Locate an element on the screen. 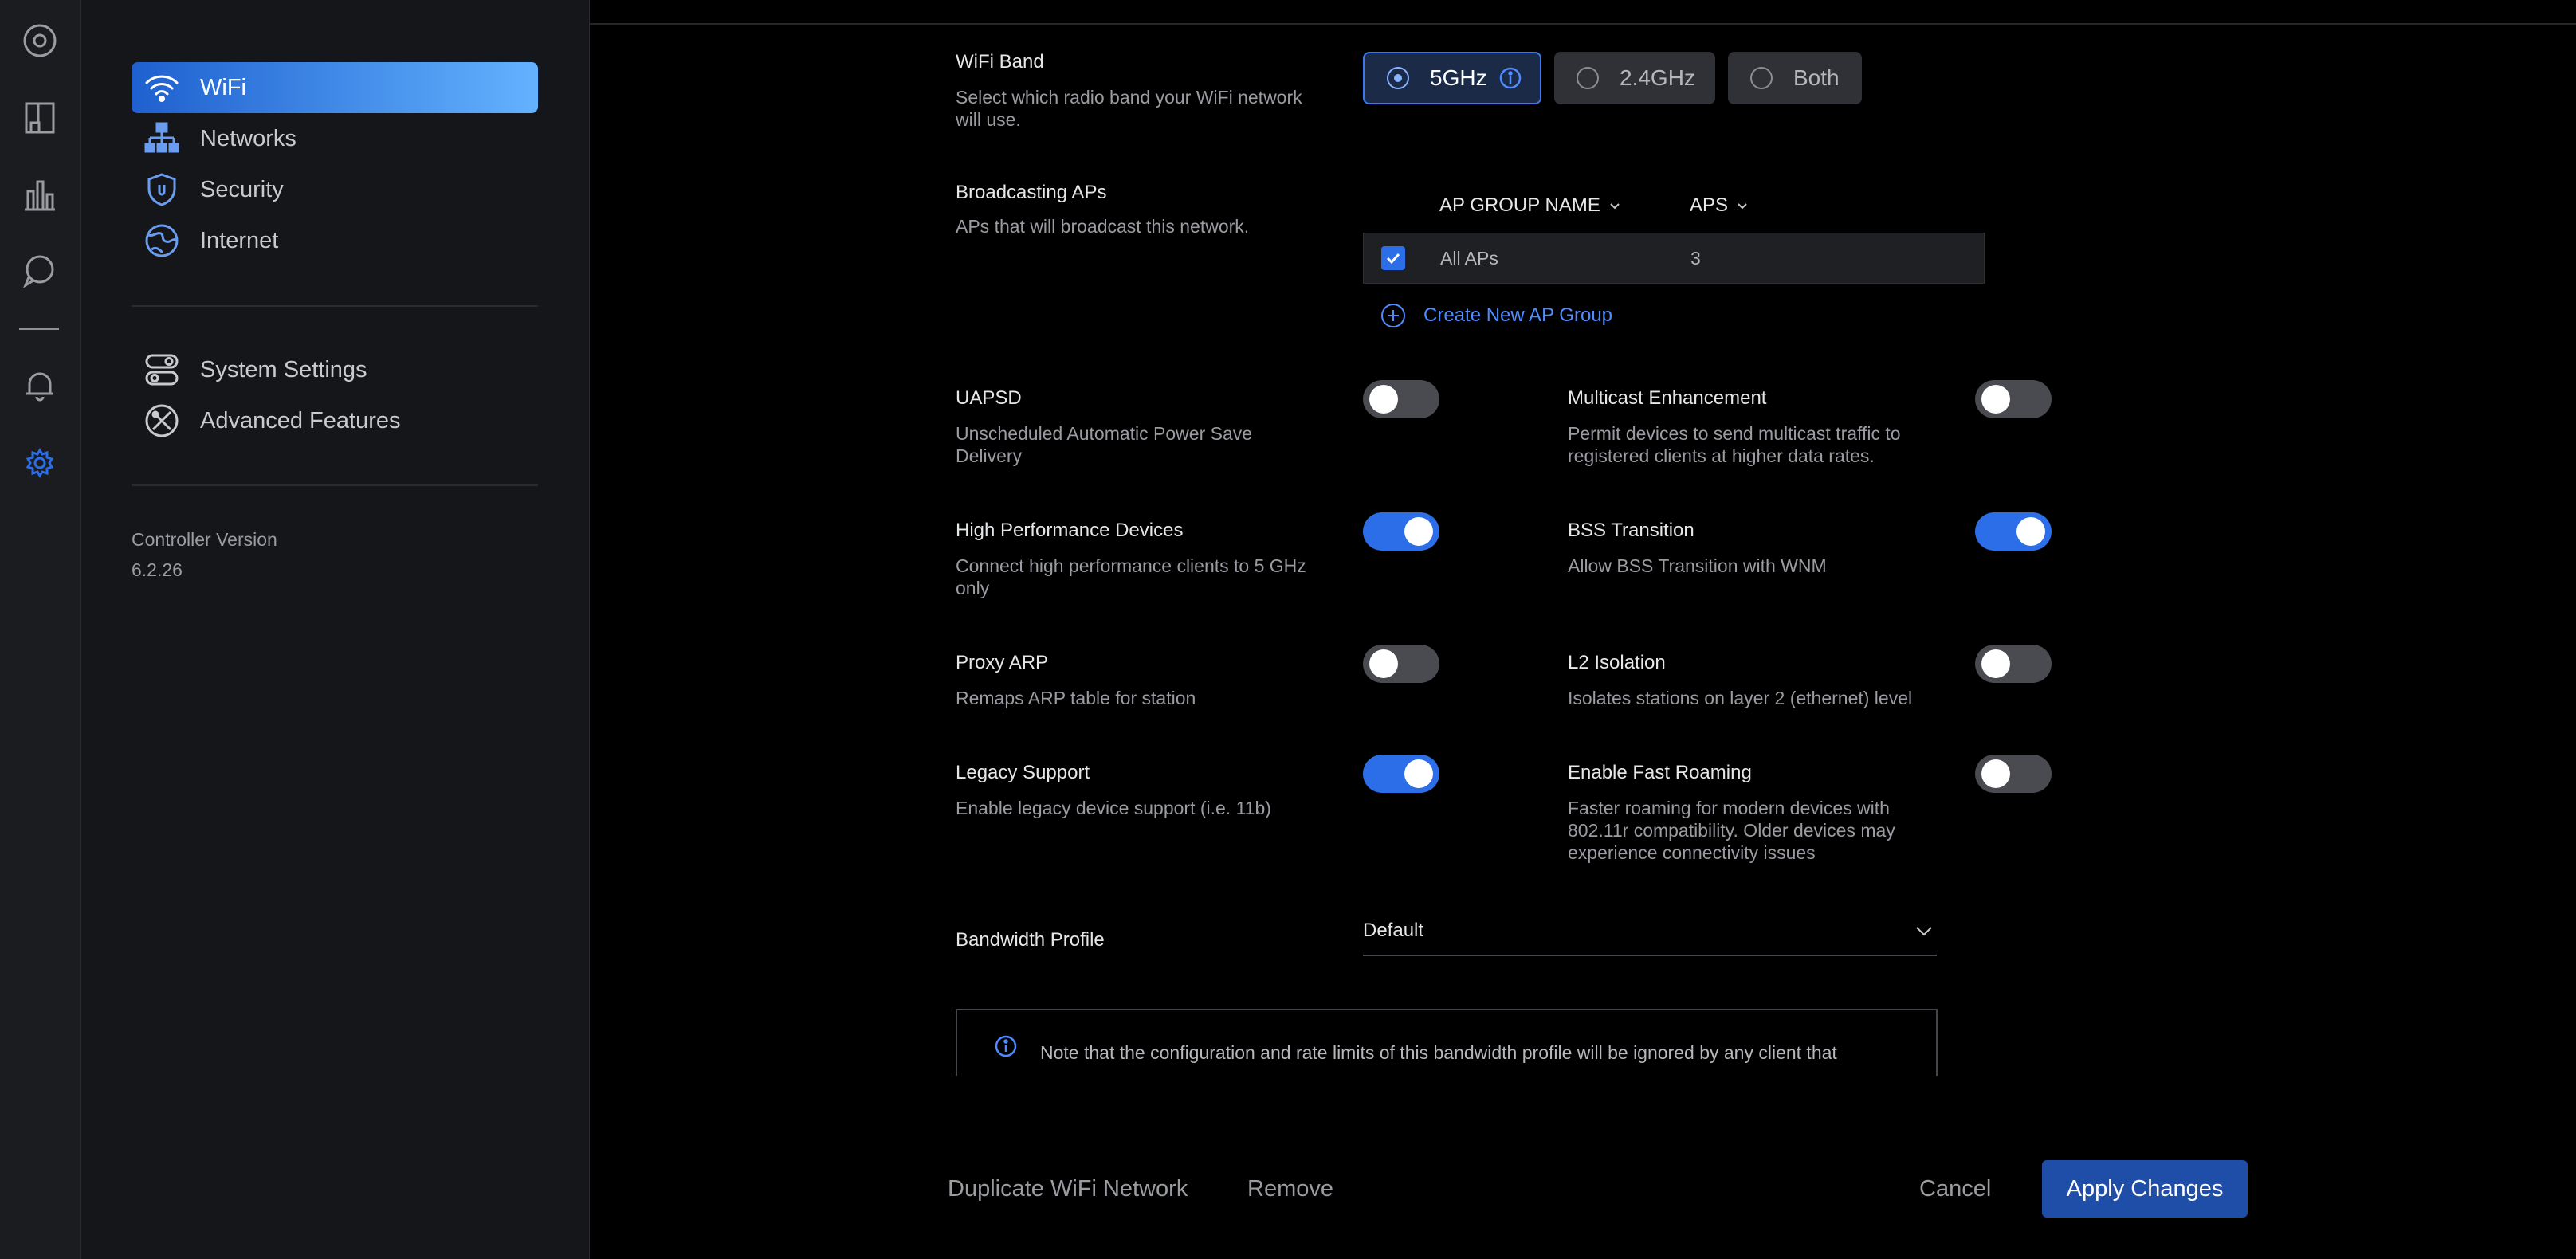 The width and height of the screenshot is (2576, 1259). controller-version-value: 6.2.26 is located at coordinates (157, 570).